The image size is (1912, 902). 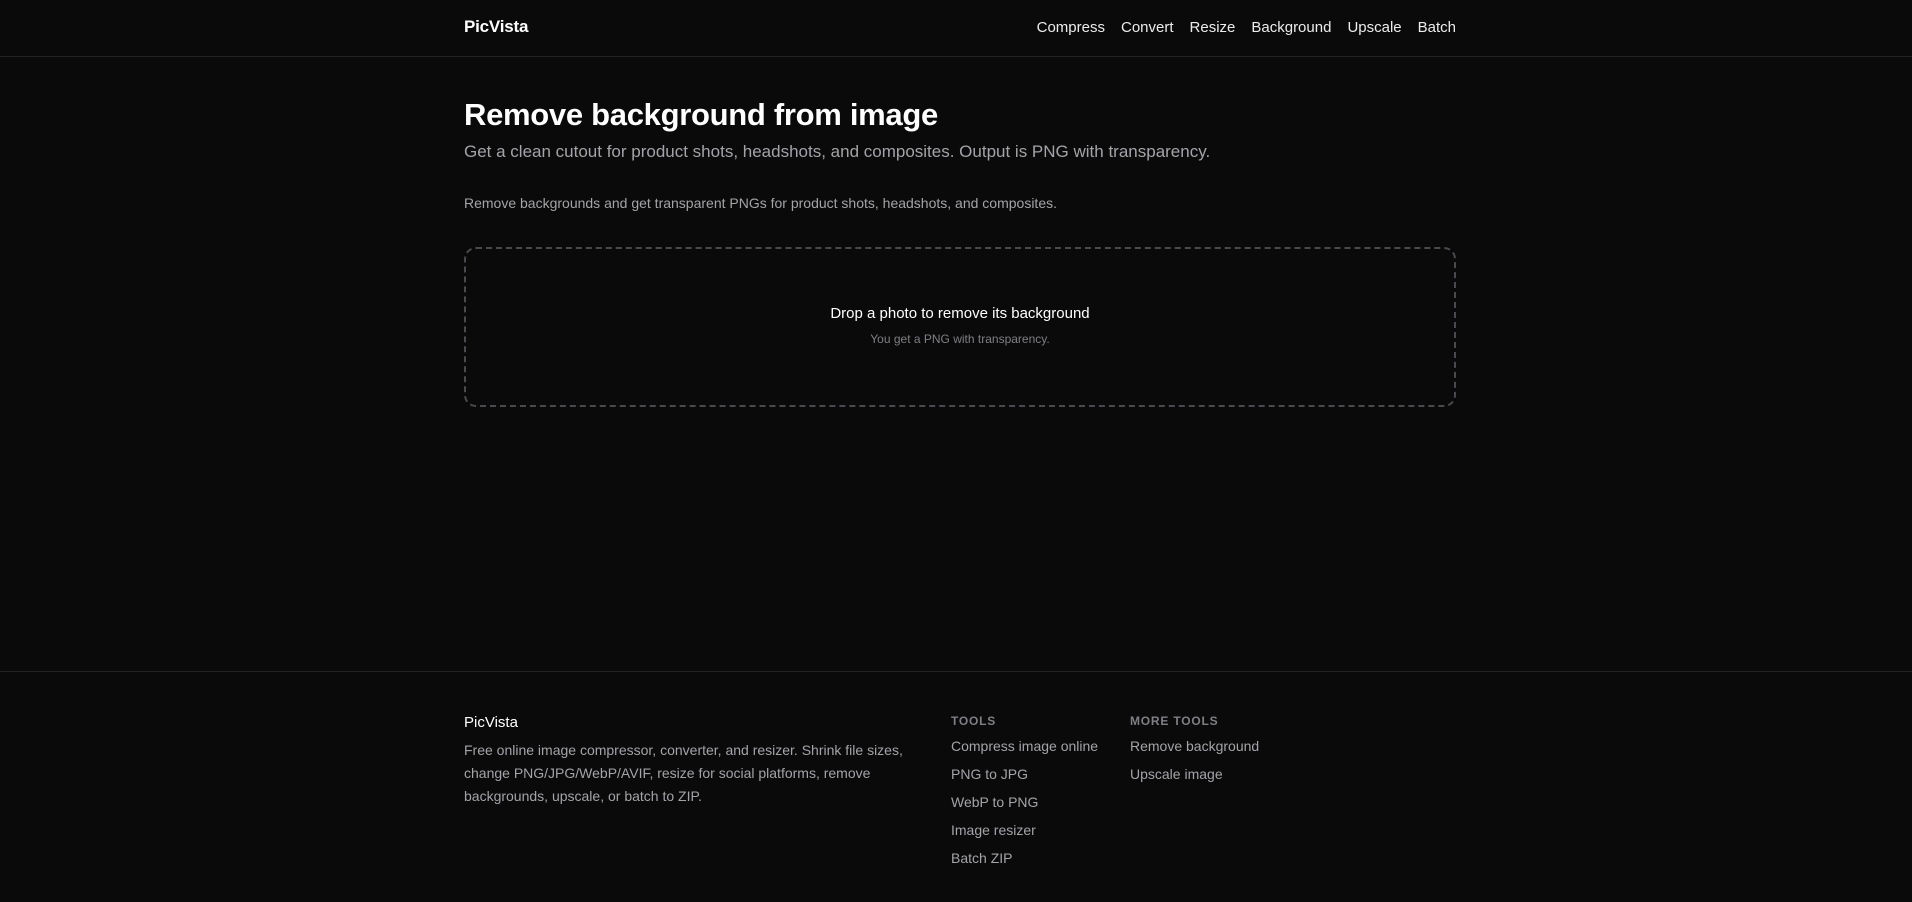 I want to click on footer-link-upscale-image: Upscale image, so click(x=1194, y=774).